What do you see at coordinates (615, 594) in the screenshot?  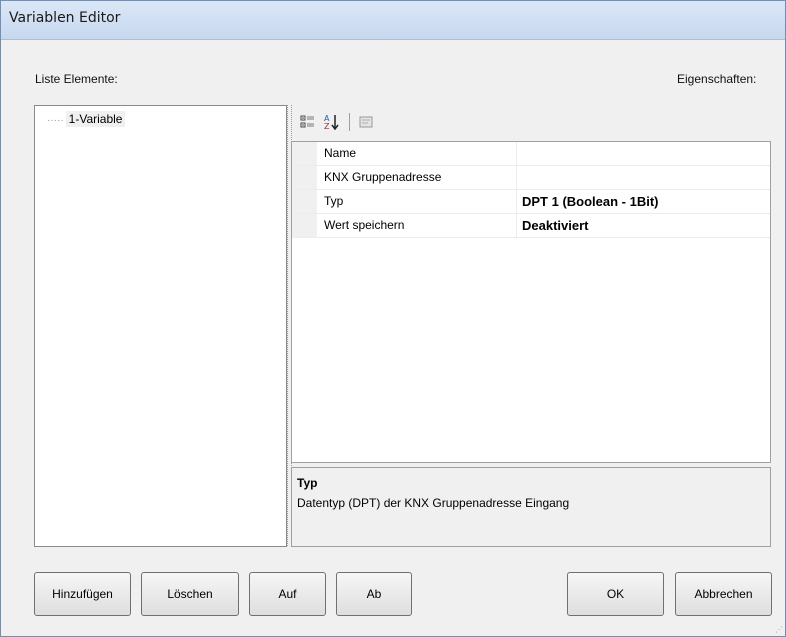 I see `ok-button: OK` at bounding box center [615, 594].